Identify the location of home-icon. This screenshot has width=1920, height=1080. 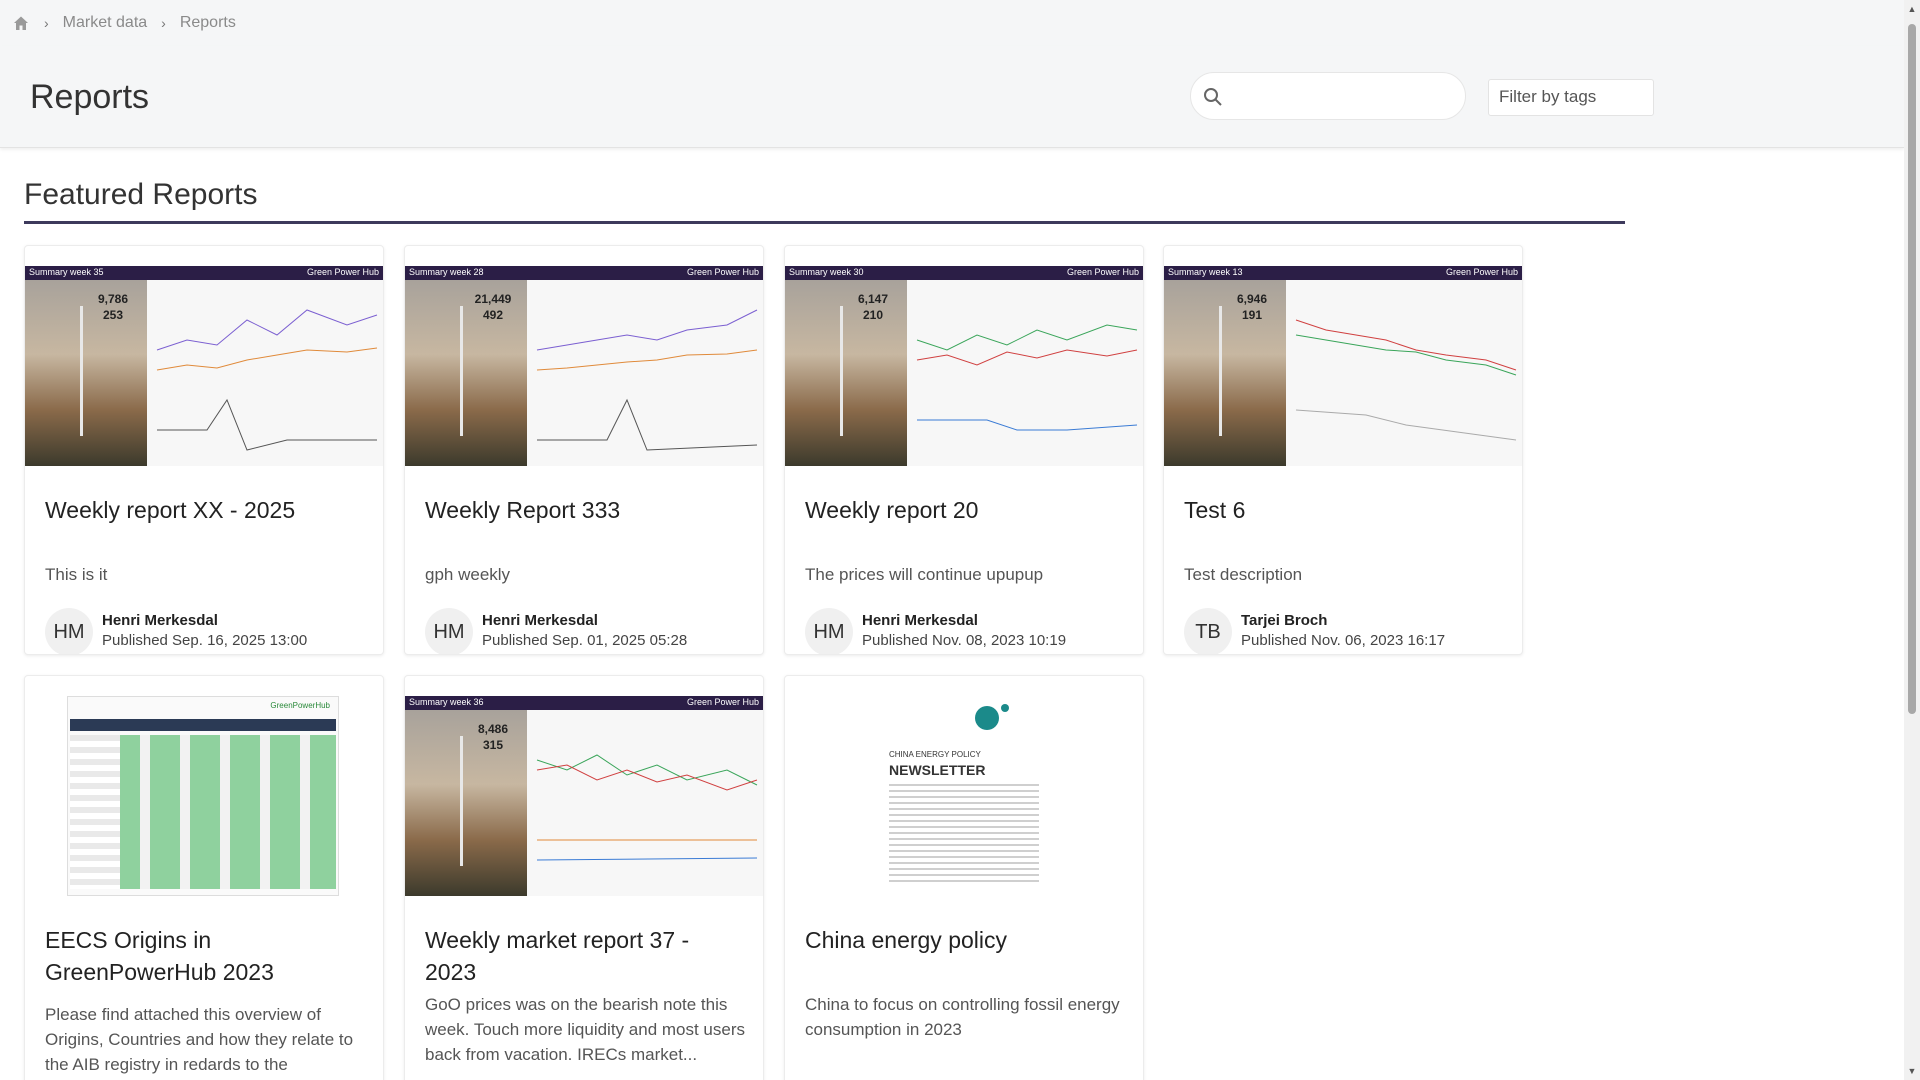
(21, 23).